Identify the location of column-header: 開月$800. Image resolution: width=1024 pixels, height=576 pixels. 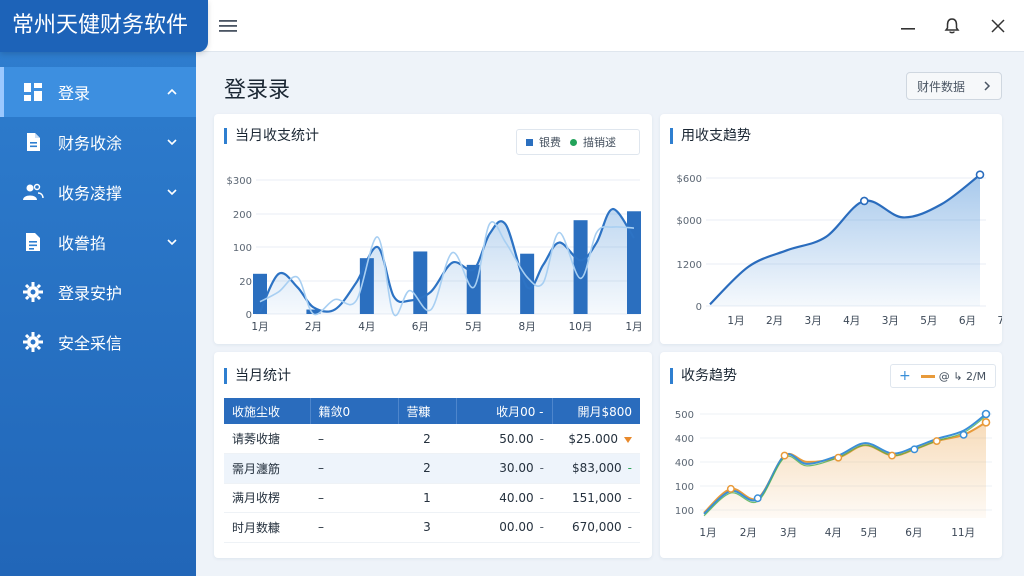
(596, 411).